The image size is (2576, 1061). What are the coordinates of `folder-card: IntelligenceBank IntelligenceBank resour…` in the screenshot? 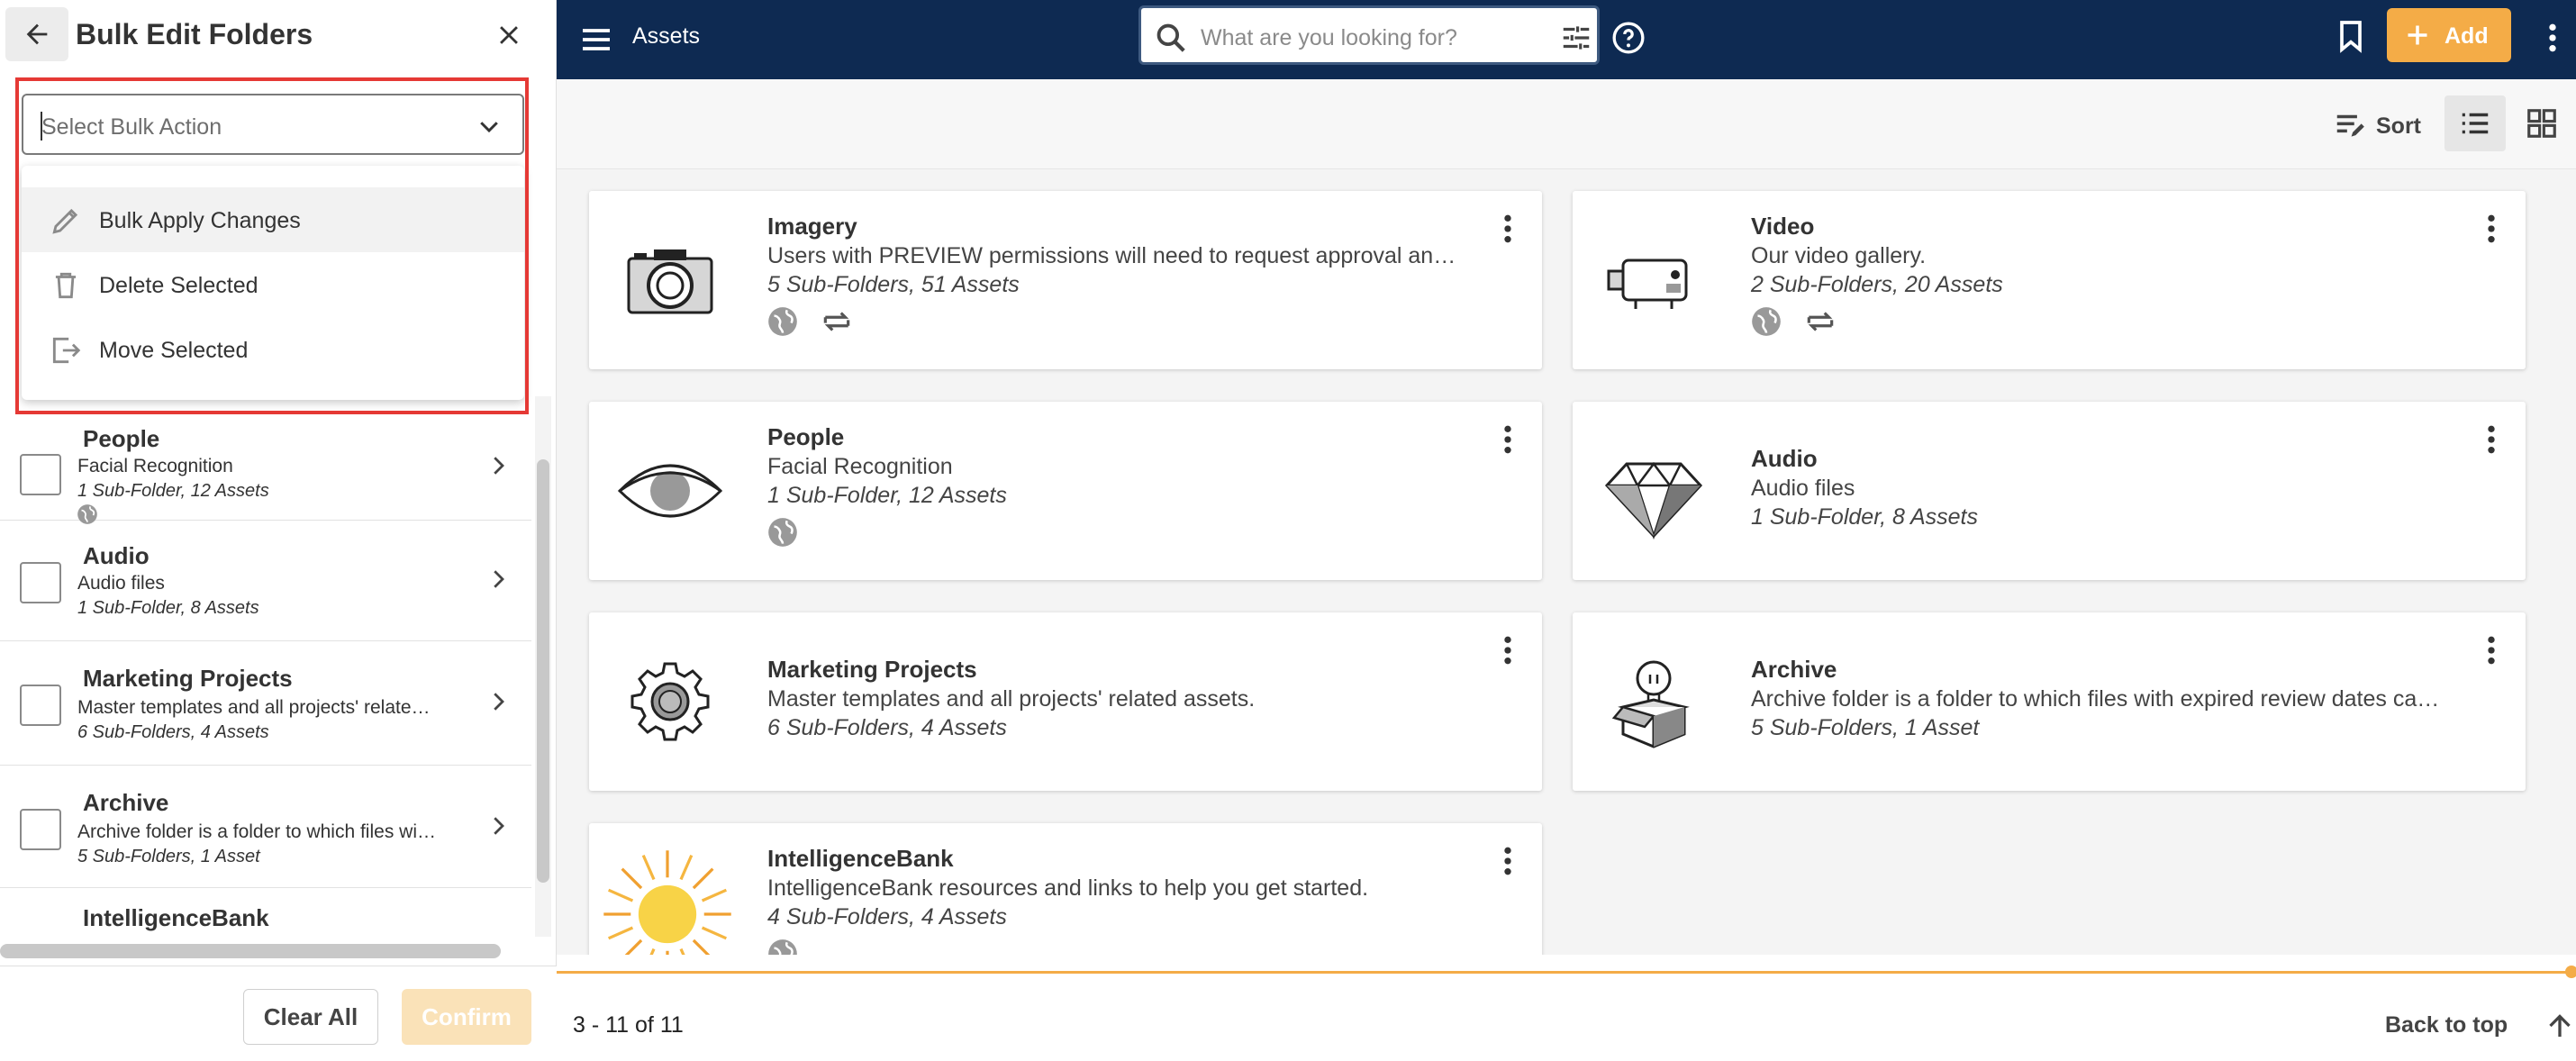 It's located at (1066, 889).